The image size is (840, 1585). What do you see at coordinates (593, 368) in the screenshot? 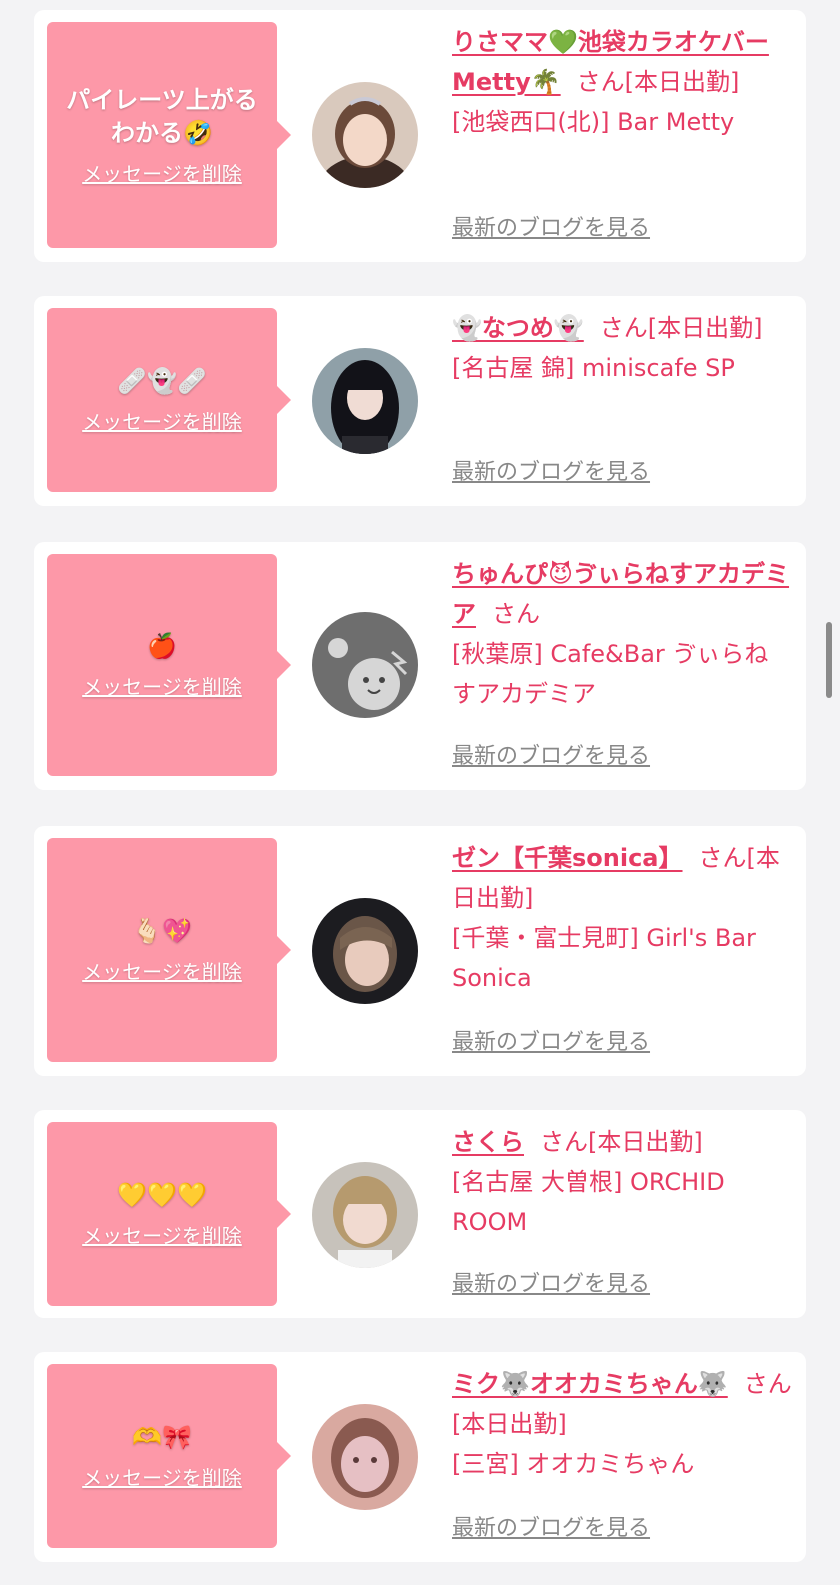
I see `shop-label: [名古屋 錦] miniscafe SP` at bounding box center [593, 368].